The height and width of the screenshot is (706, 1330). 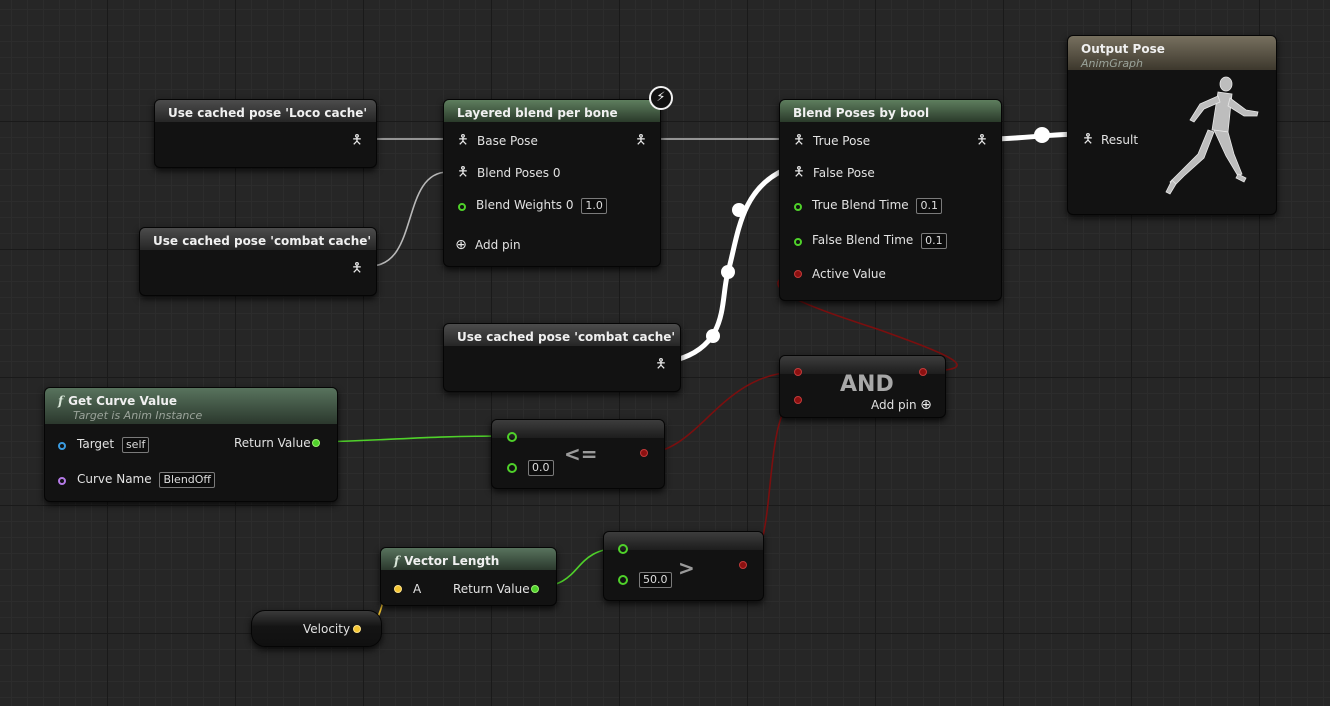 I want to click on node-title: Vector Length, so click(x=452, y=561).